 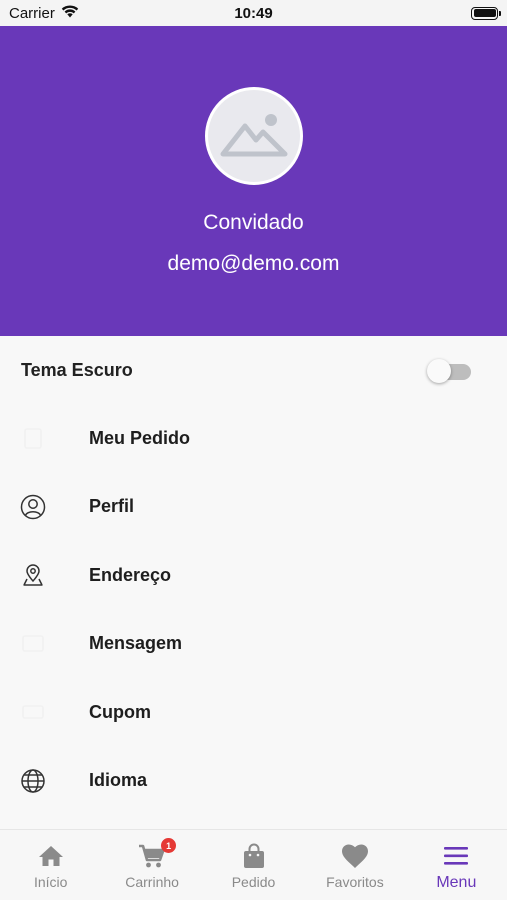 I want to click on tab-pedido: Pedido, so click(x=253, y=865).